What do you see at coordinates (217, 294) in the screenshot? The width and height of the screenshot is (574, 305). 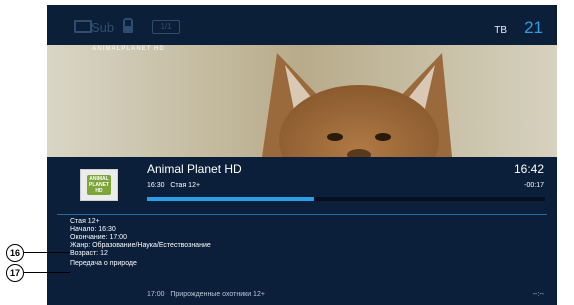 I see `next-program-title: Прирожденные охотники 12+` at bounding box center [217, 294].